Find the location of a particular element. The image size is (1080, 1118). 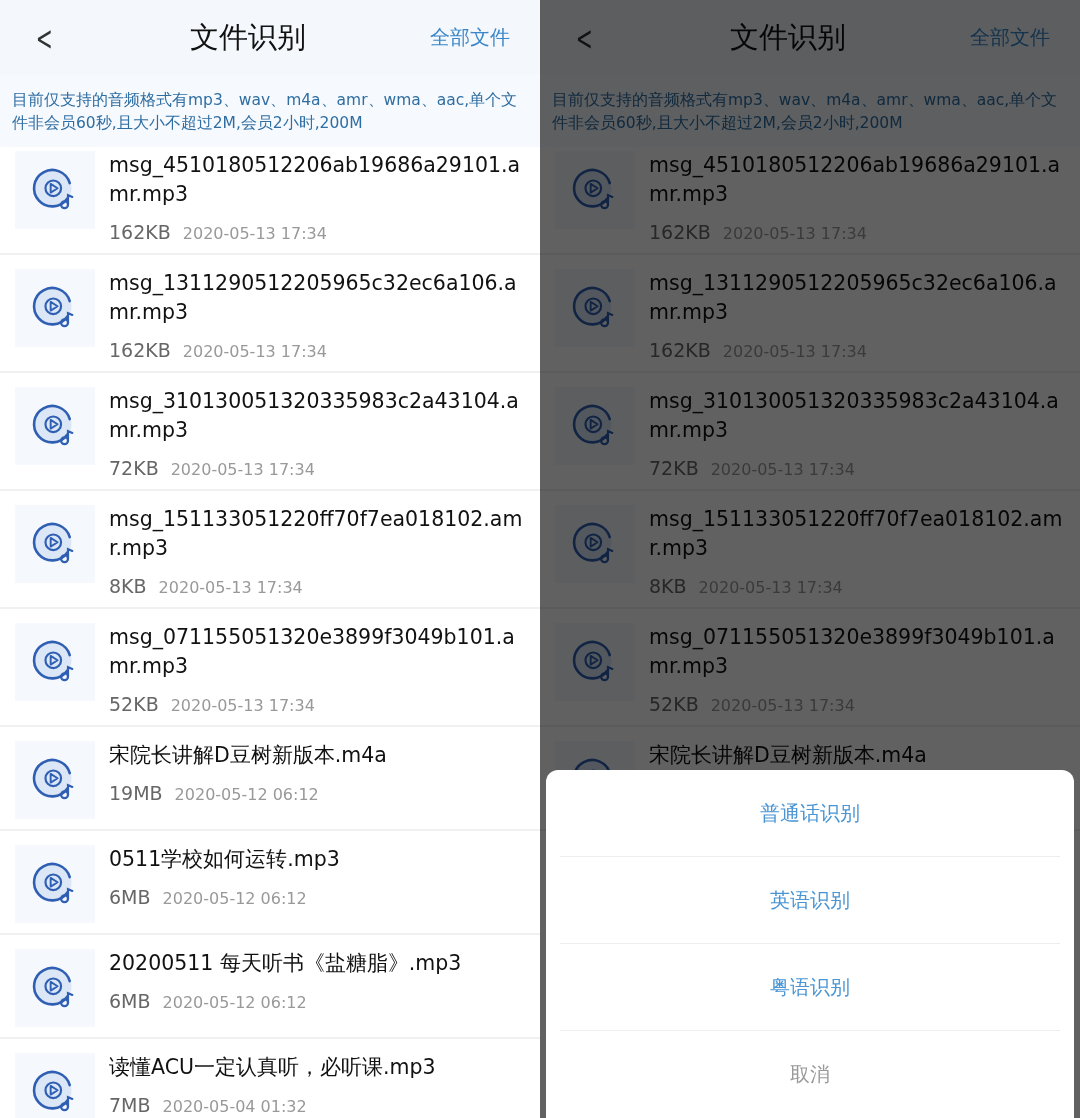

file-row: msg_310130051320335983c2a43104.amr.mp3 72KB 2020-05-13 17:34 is located at coordinates (270, 432).